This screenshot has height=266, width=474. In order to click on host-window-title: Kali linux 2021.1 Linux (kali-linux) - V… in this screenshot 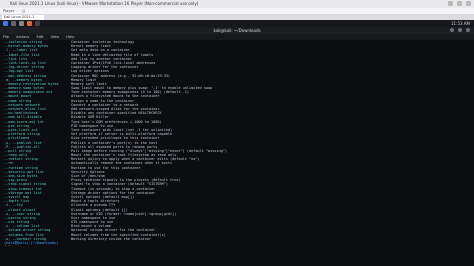, I will do `click(104, 3)`.